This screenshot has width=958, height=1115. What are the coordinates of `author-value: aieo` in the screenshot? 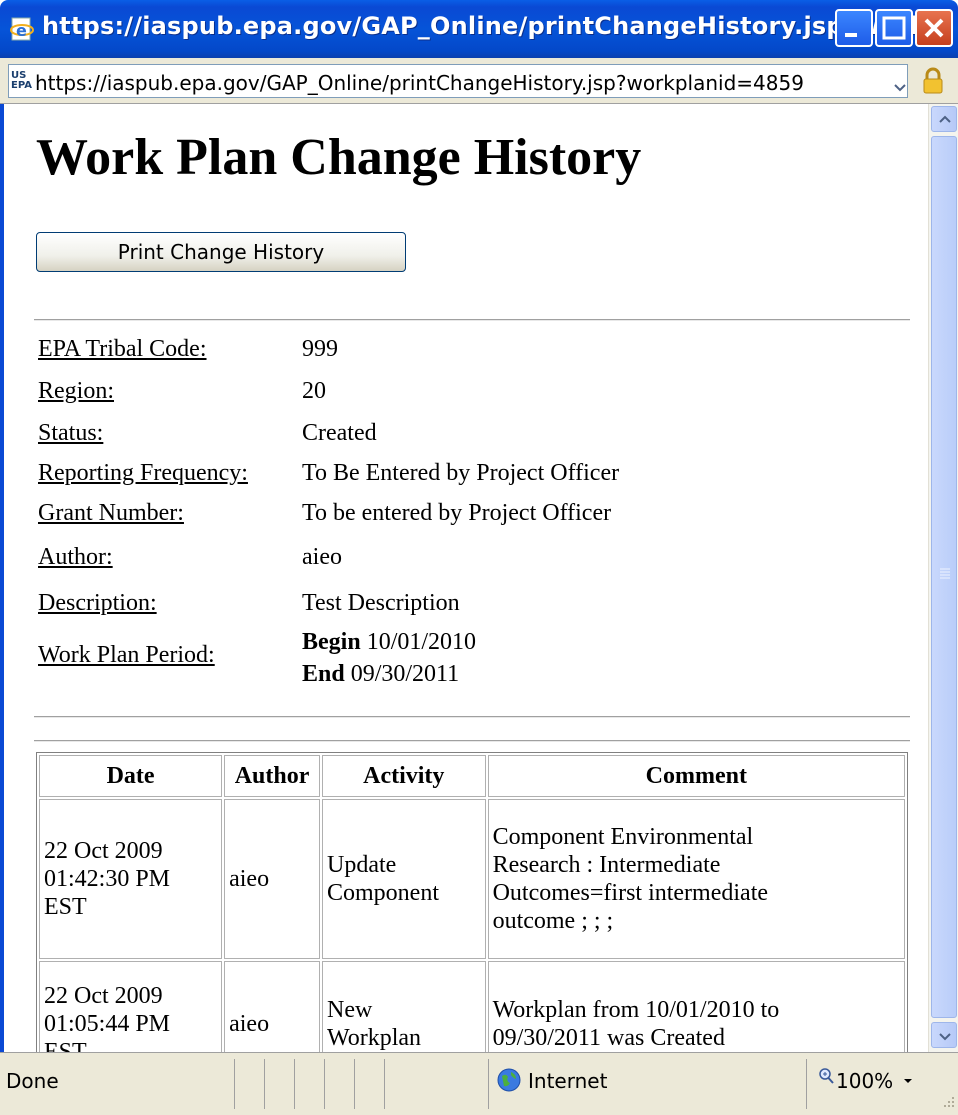 It's located at (322, 557).